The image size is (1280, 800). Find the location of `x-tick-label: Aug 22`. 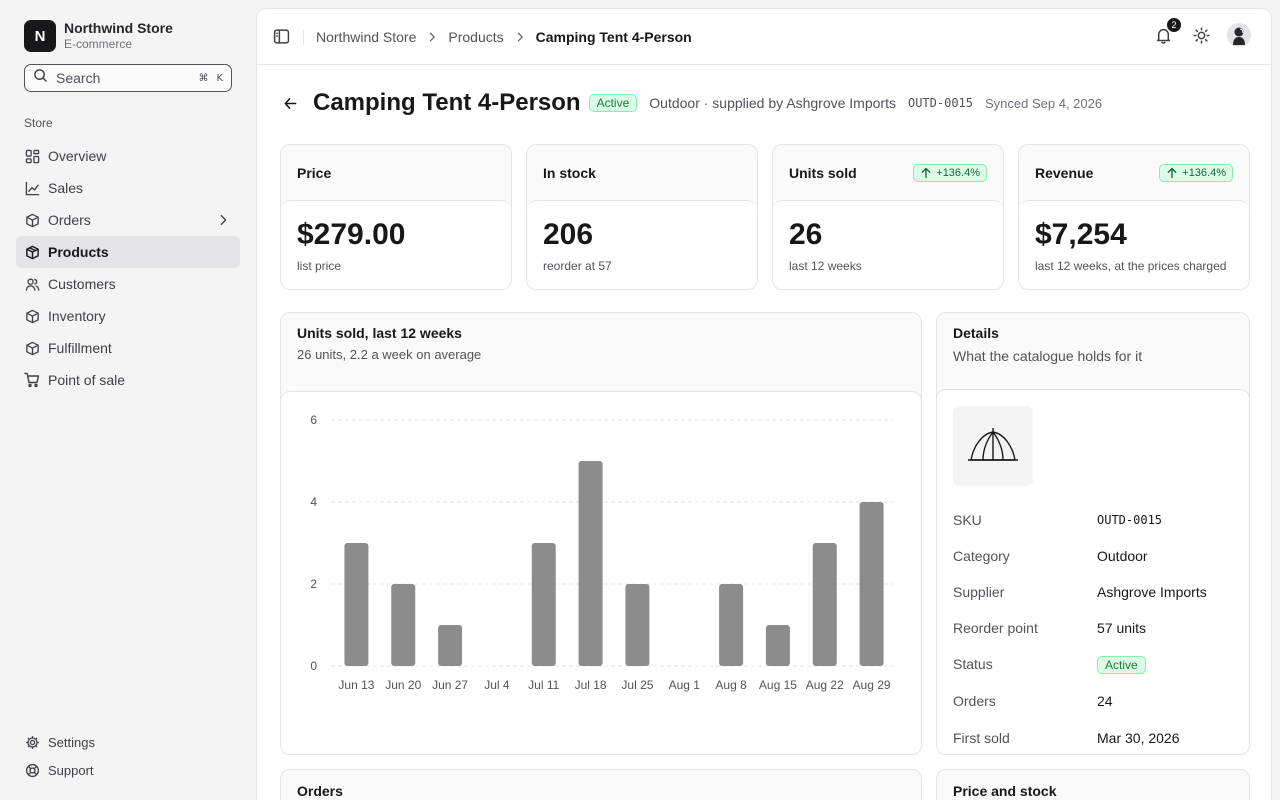

x-tick-label: Aug 22 is located at coordinates (825, 685).